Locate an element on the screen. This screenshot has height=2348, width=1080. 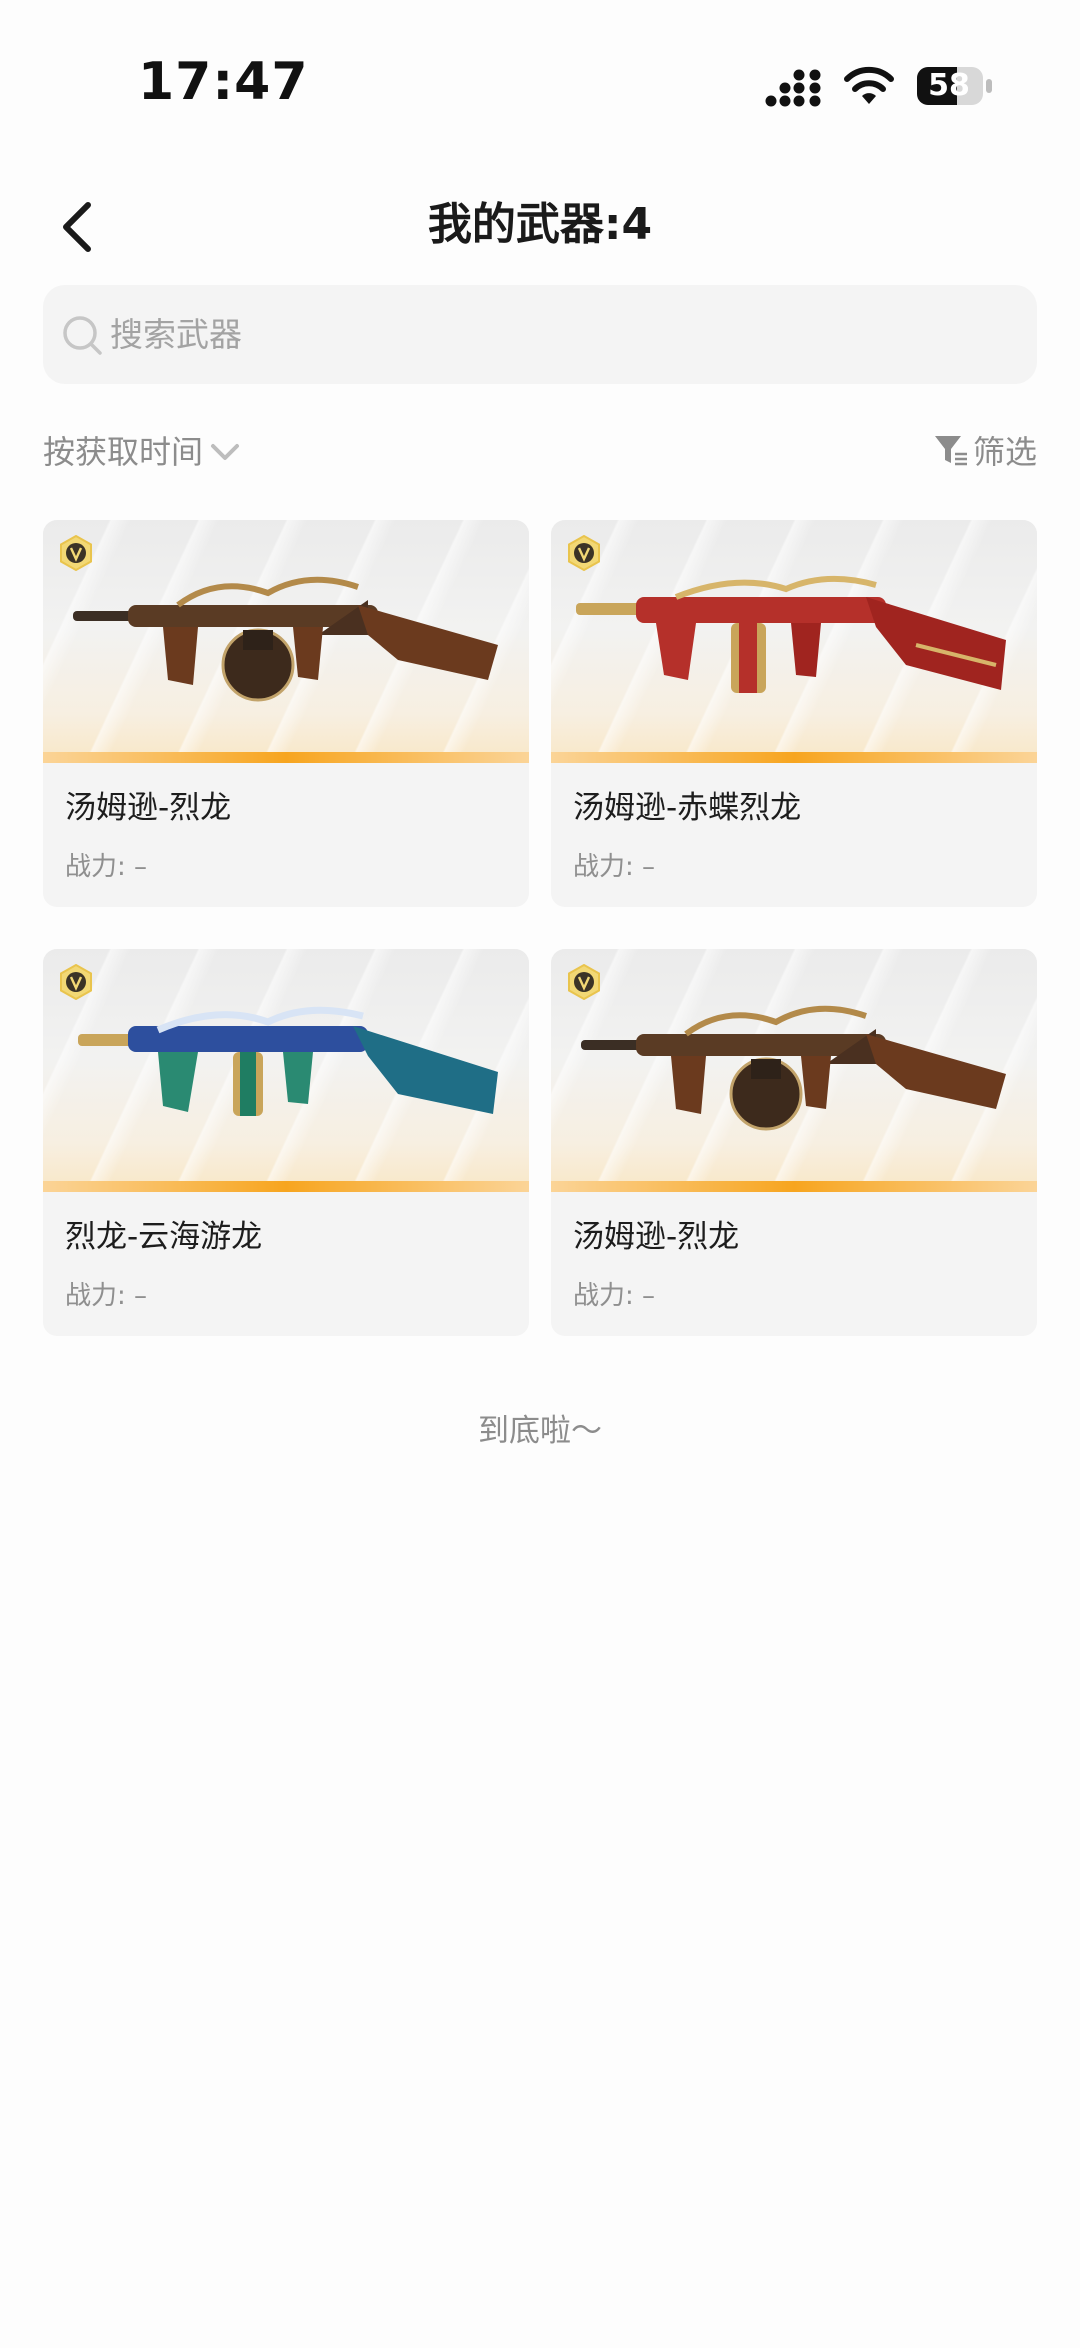
search-input is located at coordinates (560, 334).